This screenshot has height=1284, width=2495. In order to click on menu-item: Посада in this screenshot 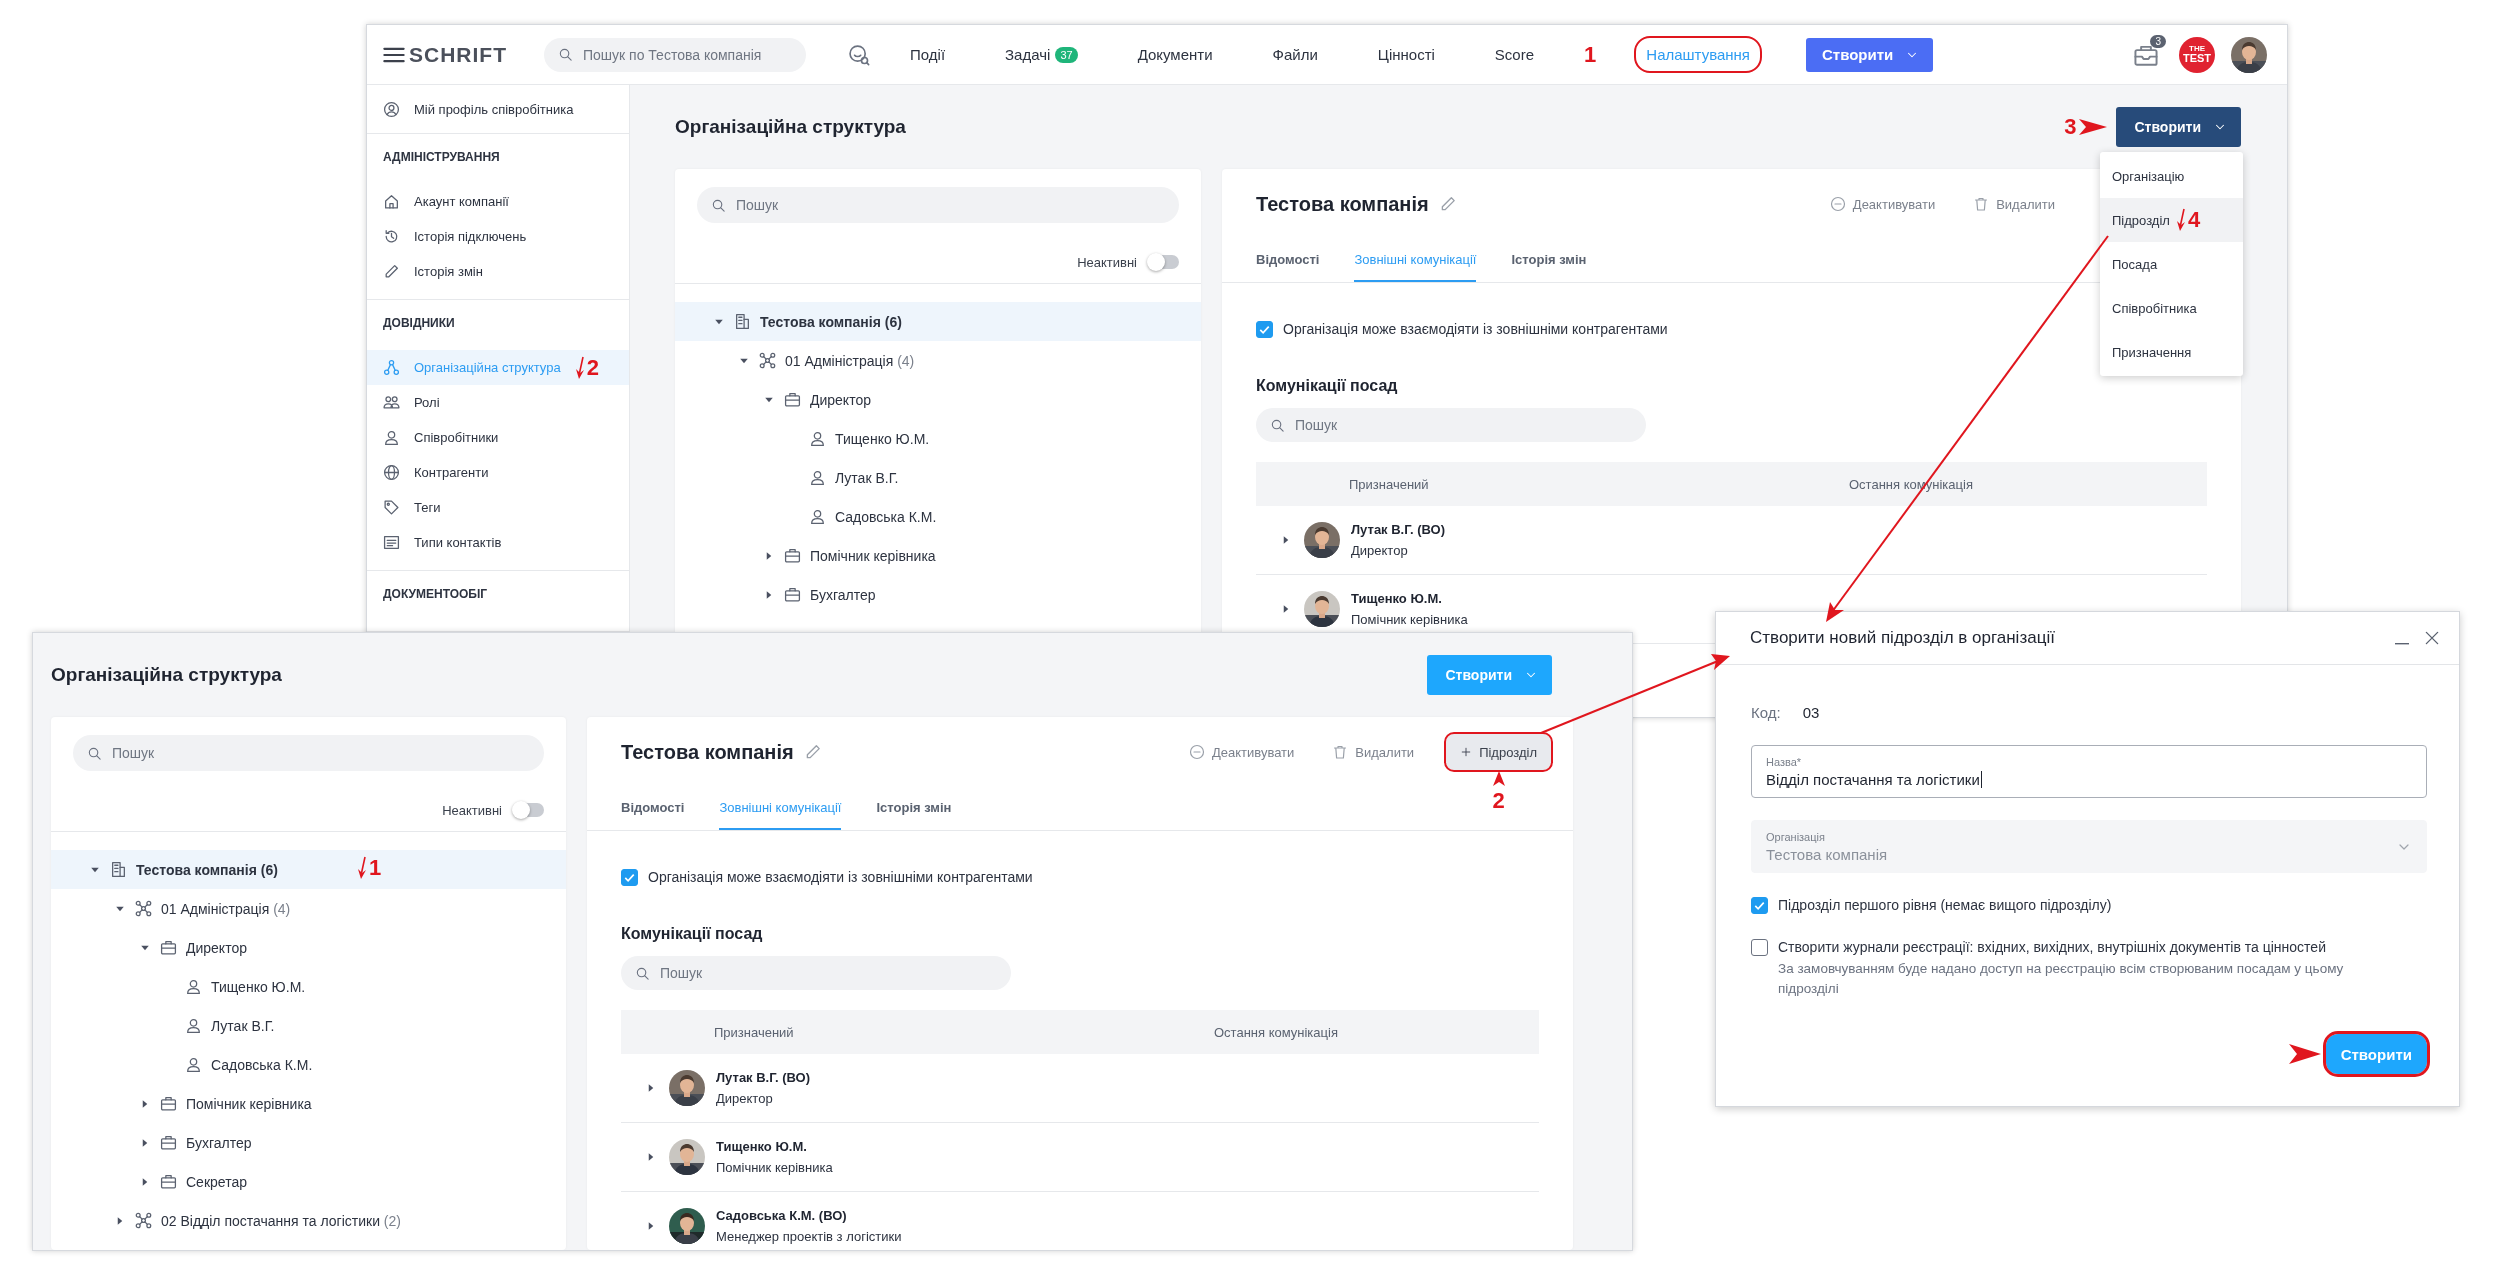, I will do `click(2171, 264)`.